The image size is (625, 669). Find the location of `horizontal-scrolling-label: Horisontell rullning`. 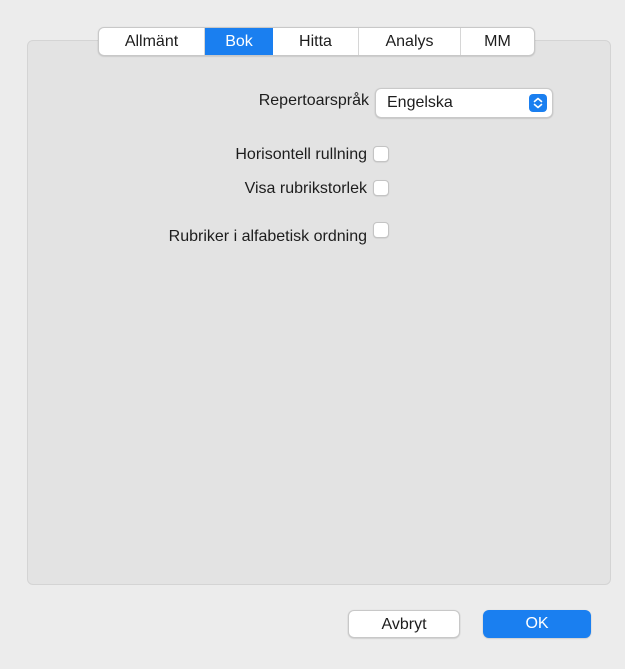

horizontal-scrolling-label: Horisontell rullning is located at coordinates (301, 154).